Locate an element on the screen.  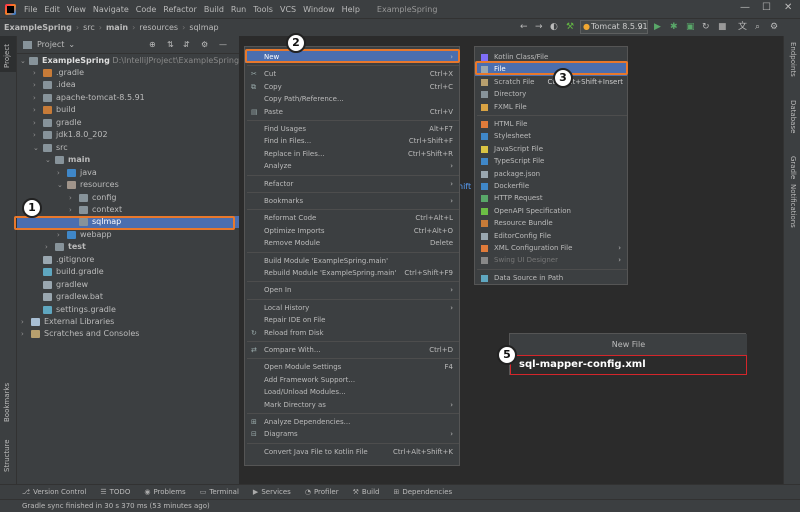
context-menu-item-replace-in-files: Replace in Files... Ctrl+Shift+R is located at coordinates (352, 154).